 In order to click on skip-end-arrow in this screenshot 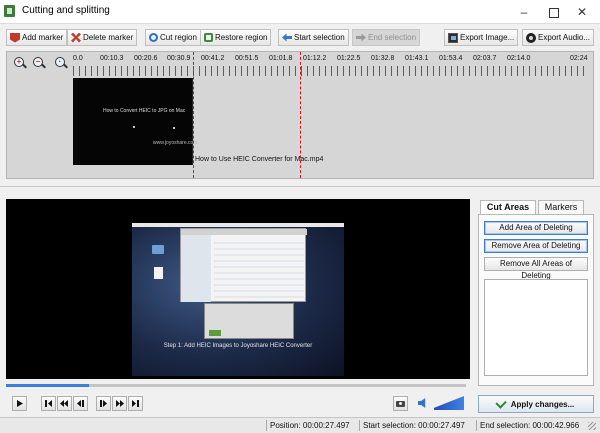, I will do `click(134, 403)`.